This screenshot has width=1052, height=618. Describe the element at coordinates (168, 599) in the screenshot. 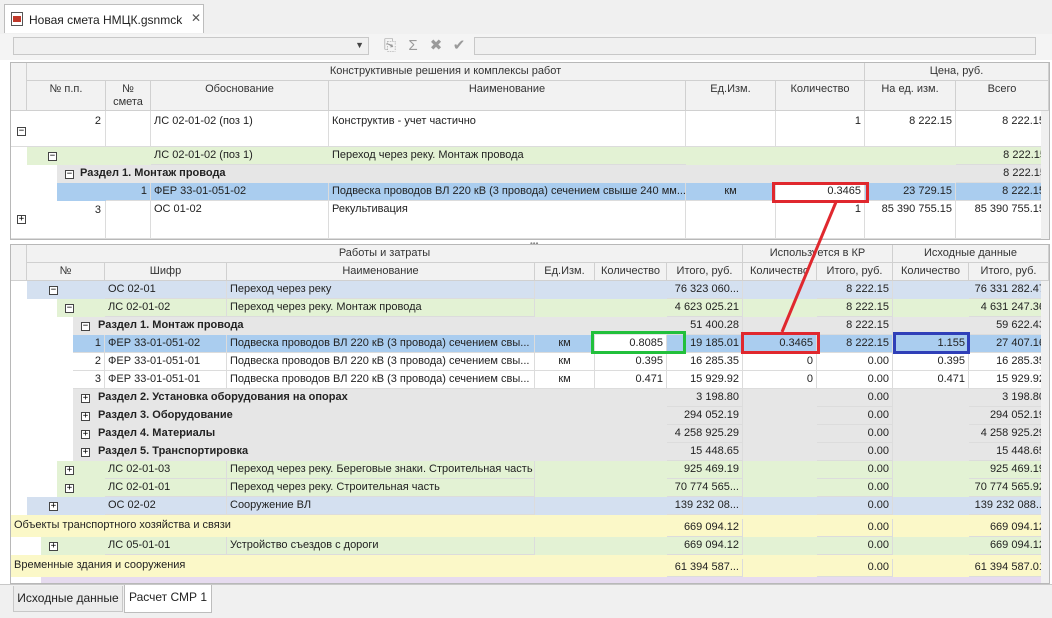

I see `tab-smr-calculation: Расчет СМР 1` at that location.